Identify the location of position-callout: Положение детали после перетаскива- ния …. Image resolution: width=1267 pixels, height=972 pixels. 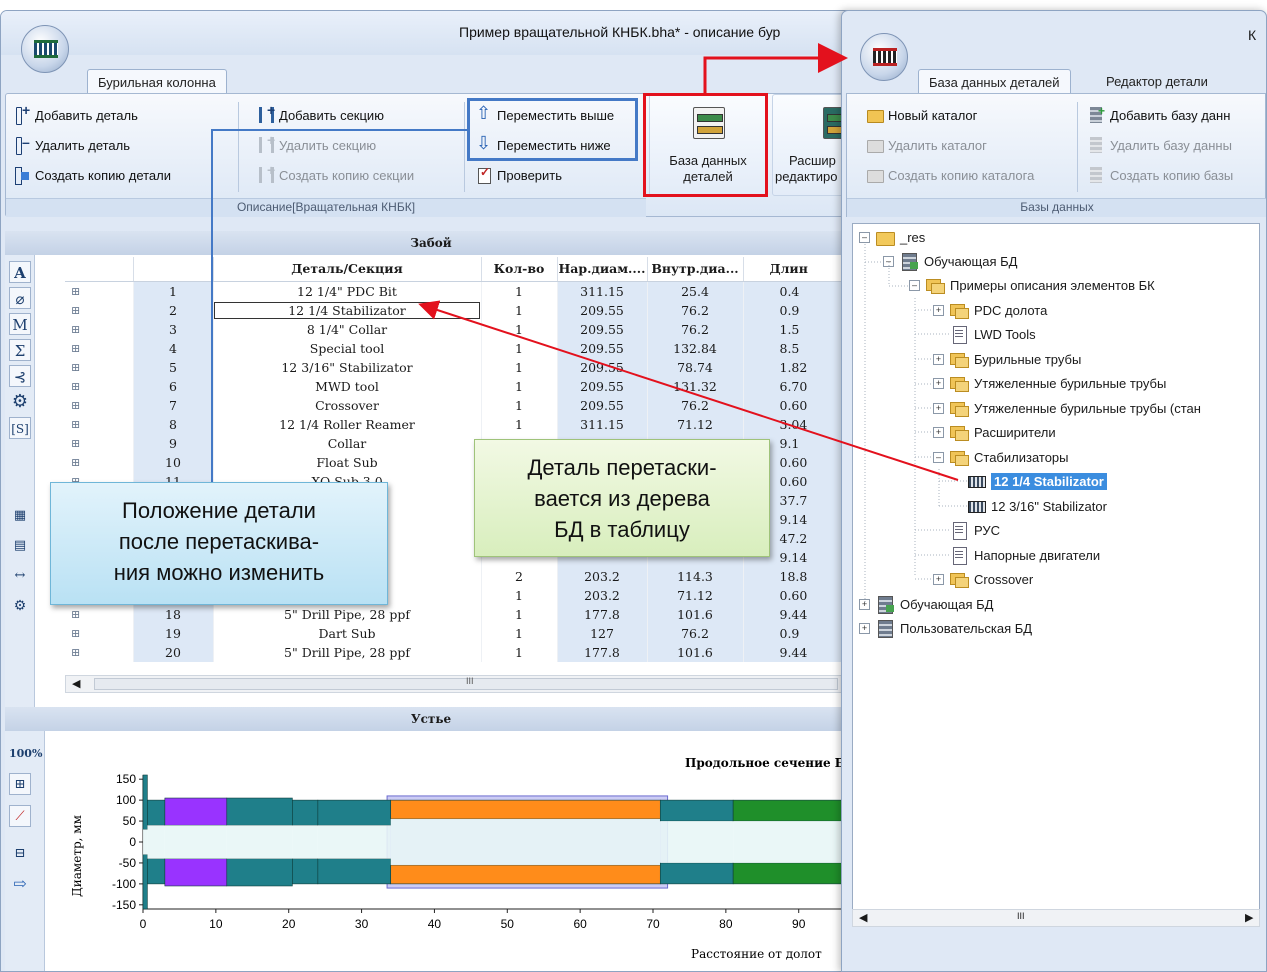
(219, 543).